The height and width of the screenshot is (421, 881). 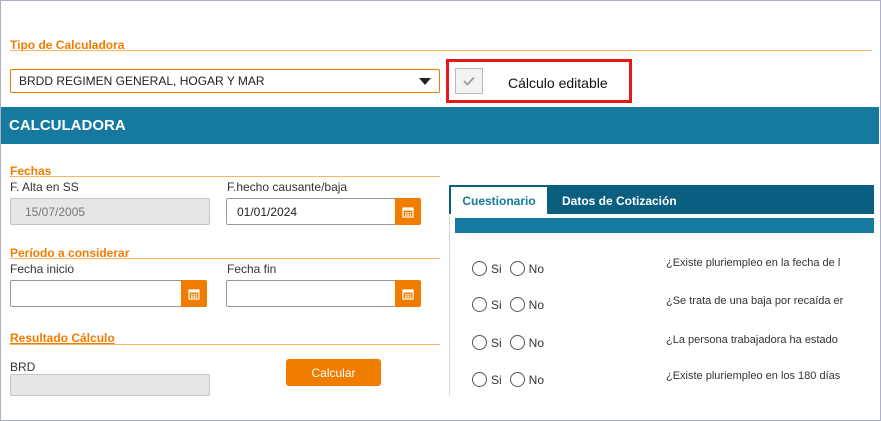 I want to click on check-icon, so click(x=469, y=81).